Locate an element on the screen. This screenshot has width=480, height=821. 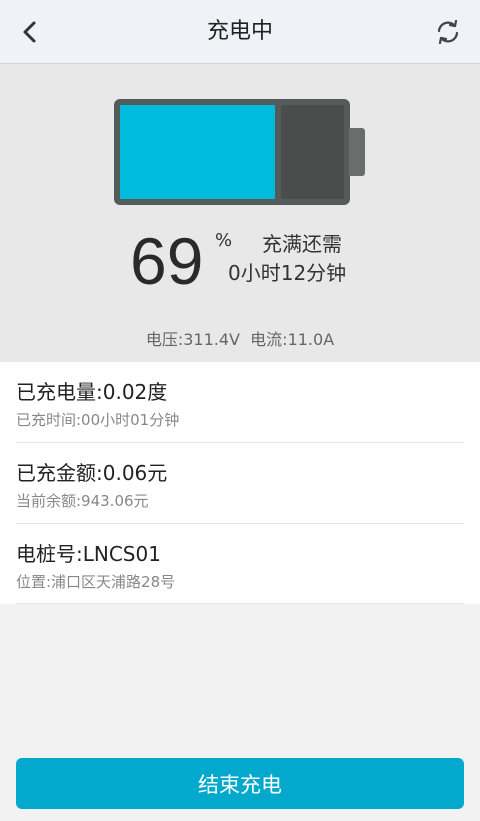
battery-level-fill is located at coordinates (200, 152).